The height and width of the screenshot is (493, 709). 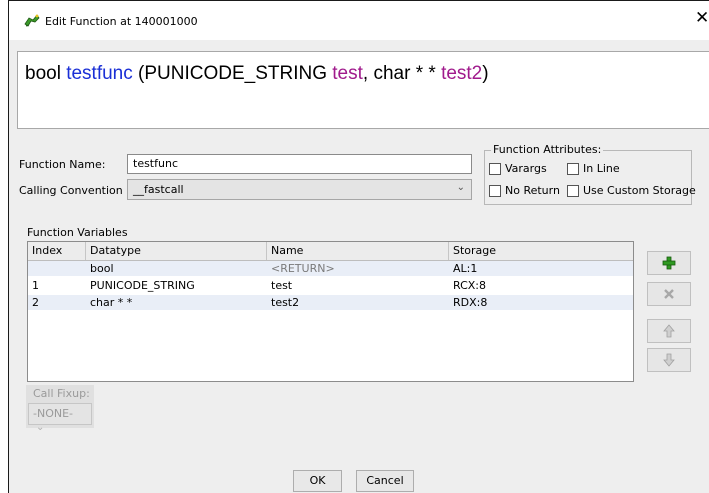 I want to click on move-up-button, so click(x=669, y=331).